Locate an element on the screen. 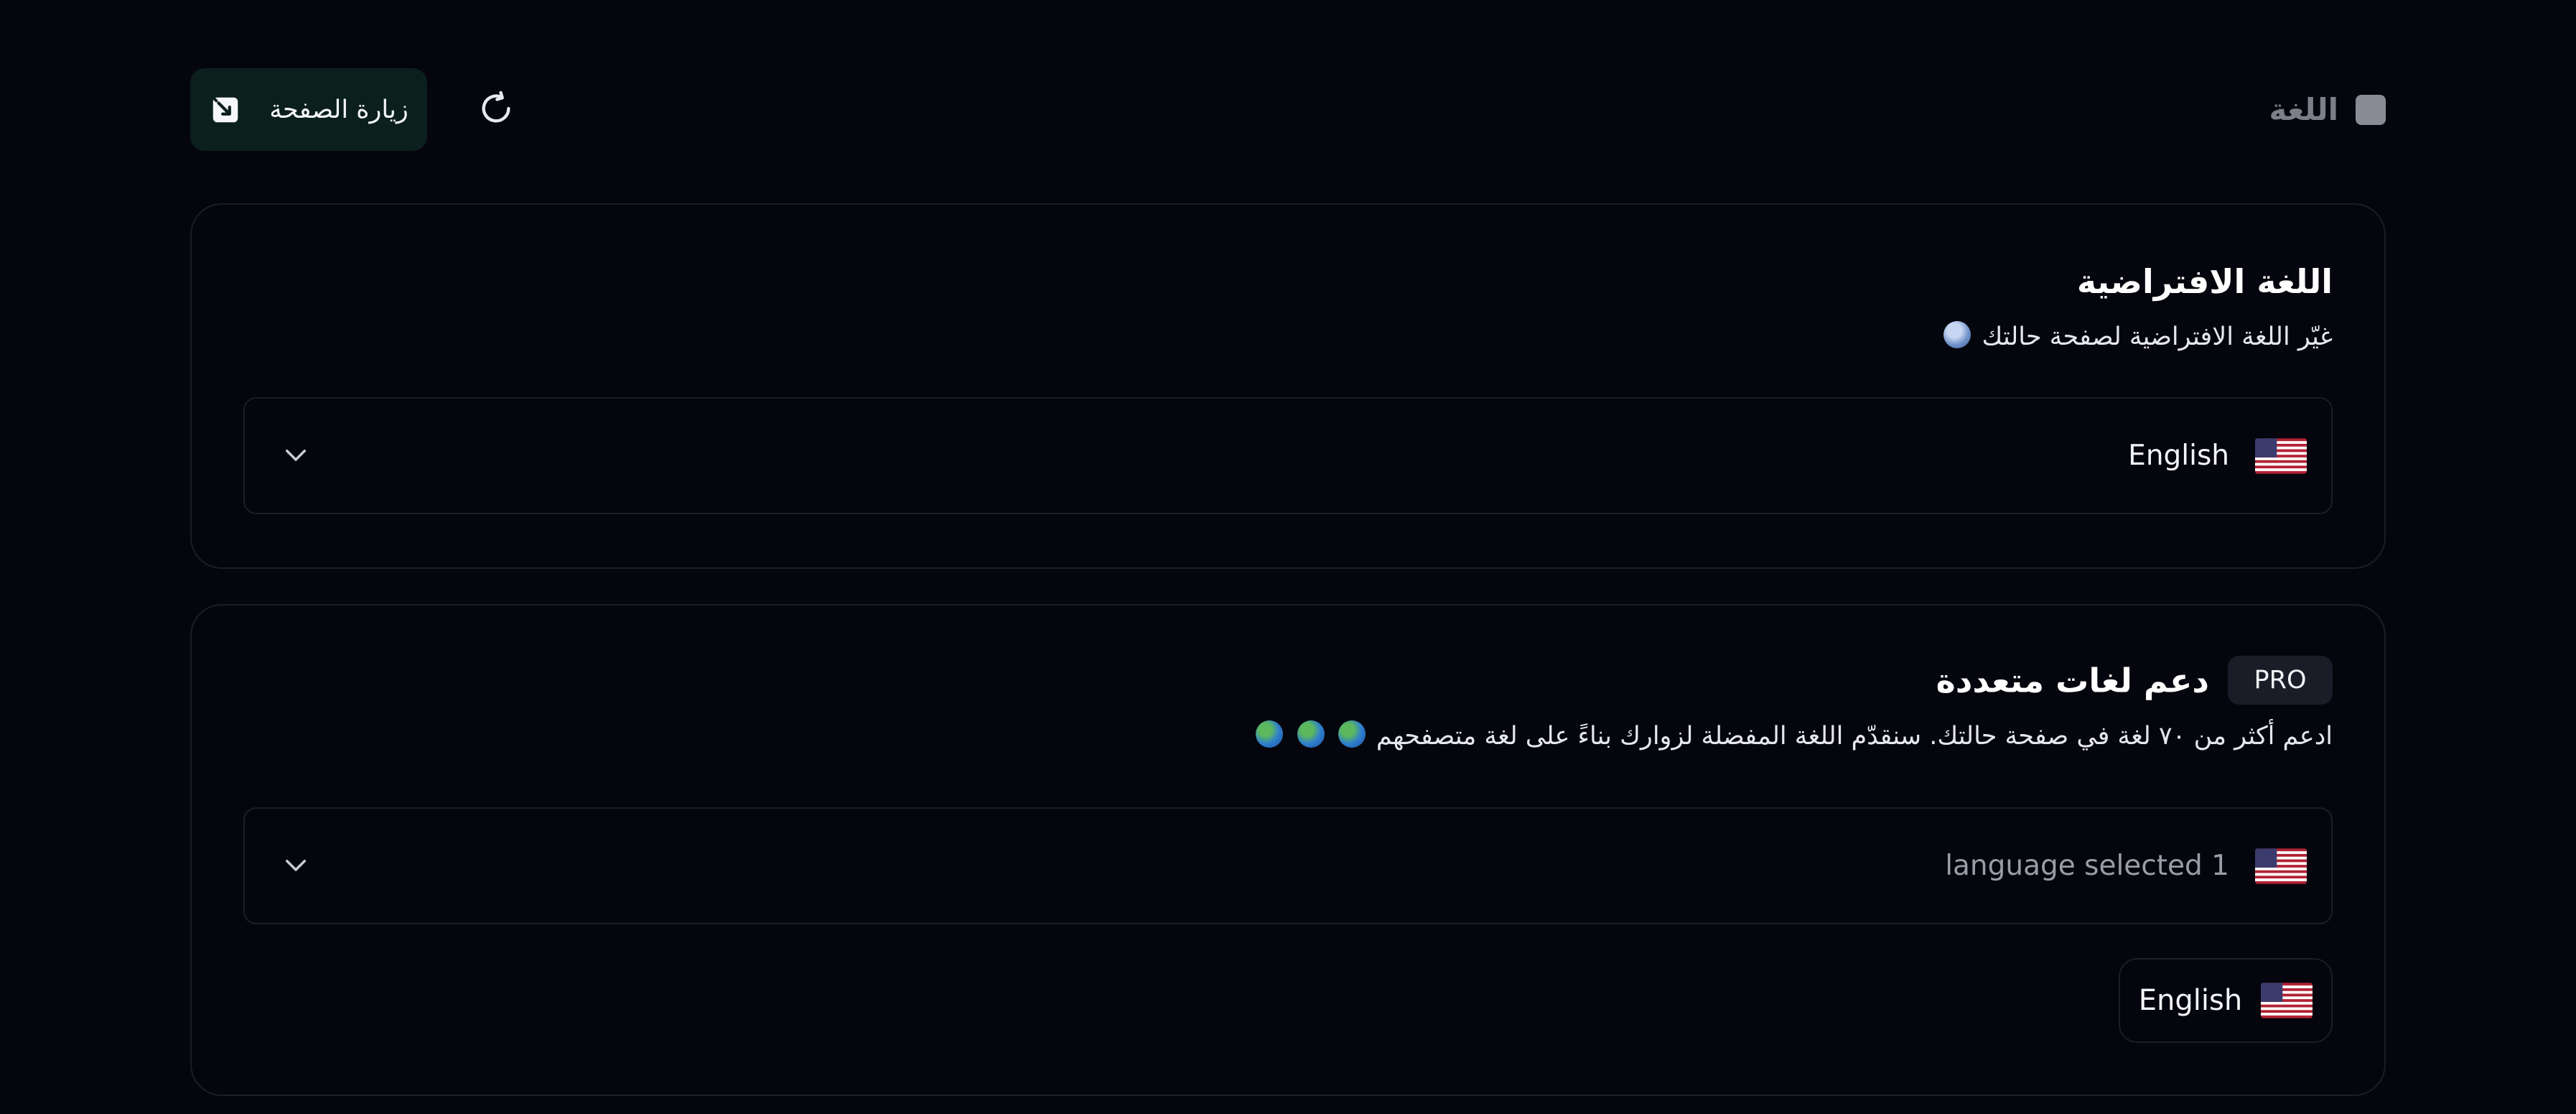 The image size is (2576, 1114). multi-language-value: language selected 1 is located at coordinates (2126, 866).